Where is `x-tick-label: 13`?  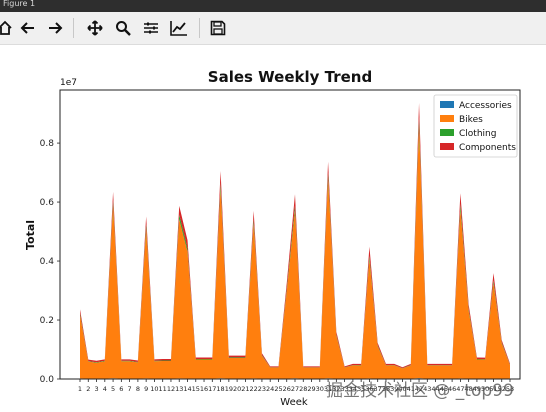 x-tick-label: 13 is located at coordinates (179, 389).